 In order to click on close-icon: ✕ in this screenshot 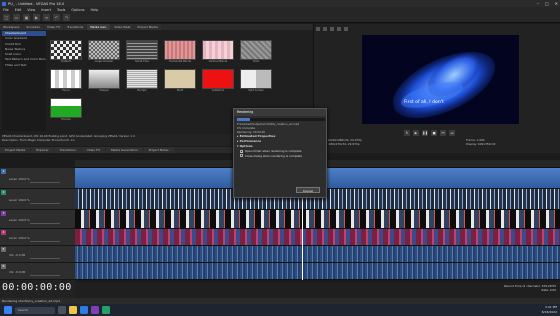, I will do `click(556, 3)`.